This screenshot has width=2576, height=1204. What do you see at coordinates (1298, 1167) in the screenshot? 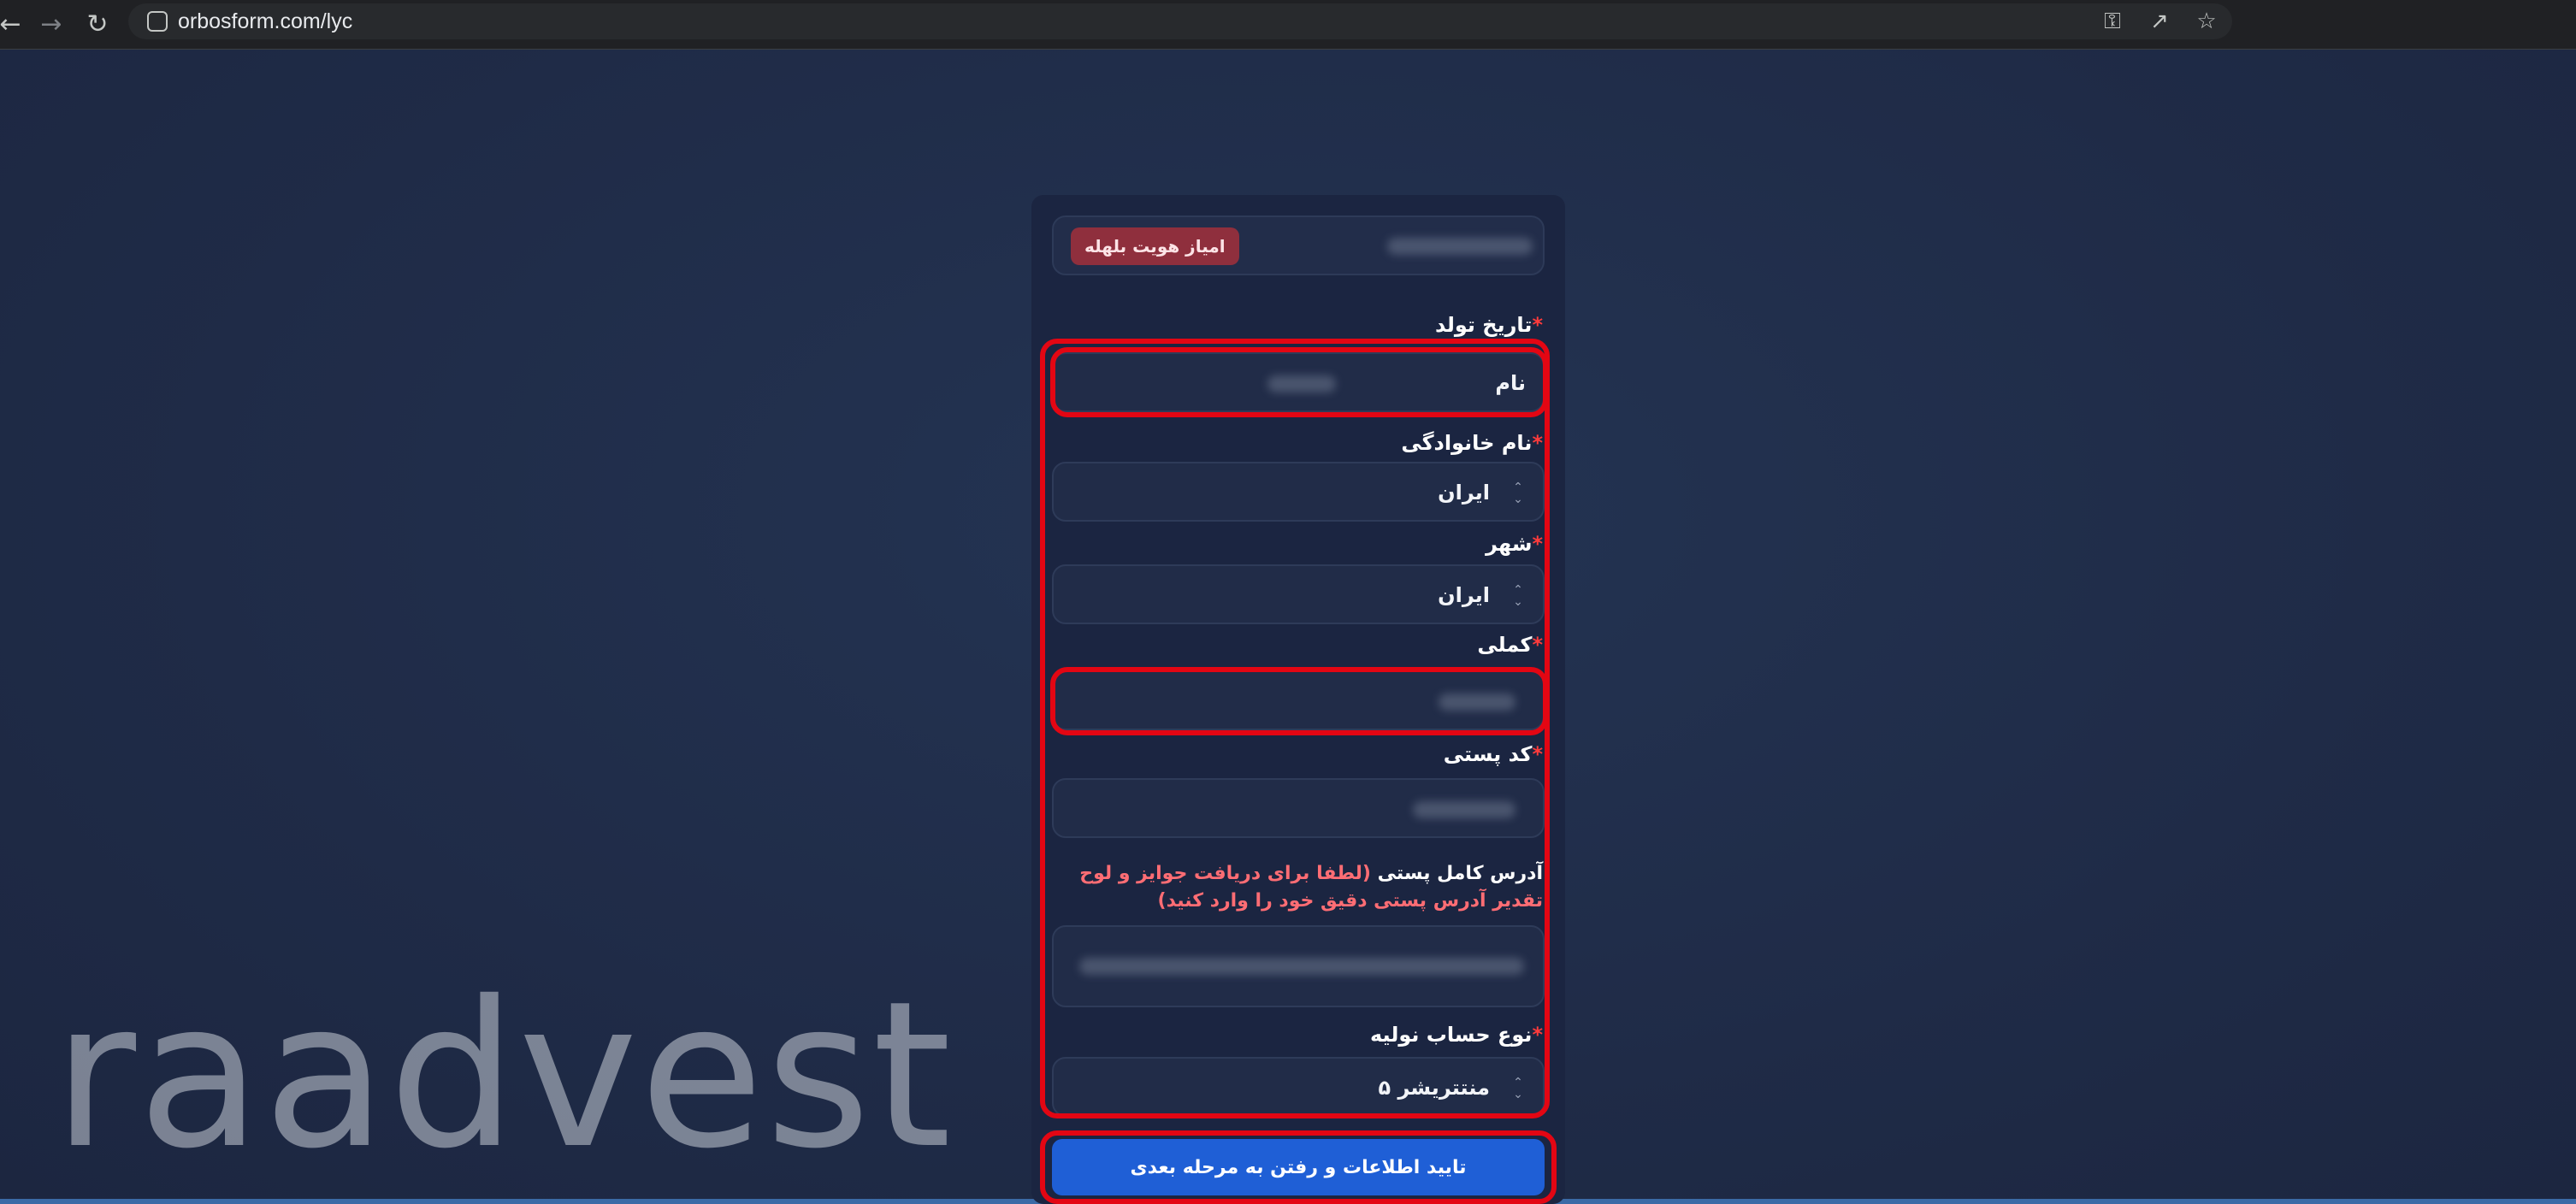
I see `annotation-box-submit` at bounding box center [1298, 1167].